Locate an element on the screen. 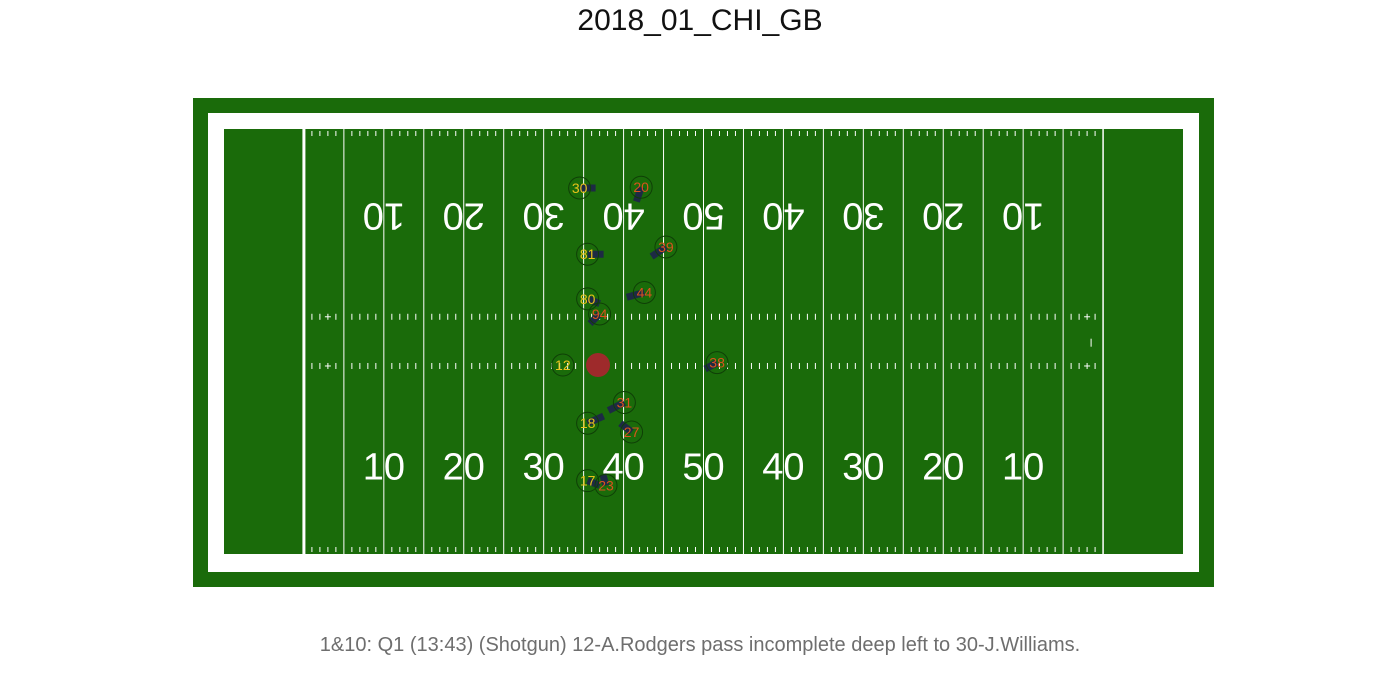  jersey-number-94: 94 is located at coordinates (600, 314).